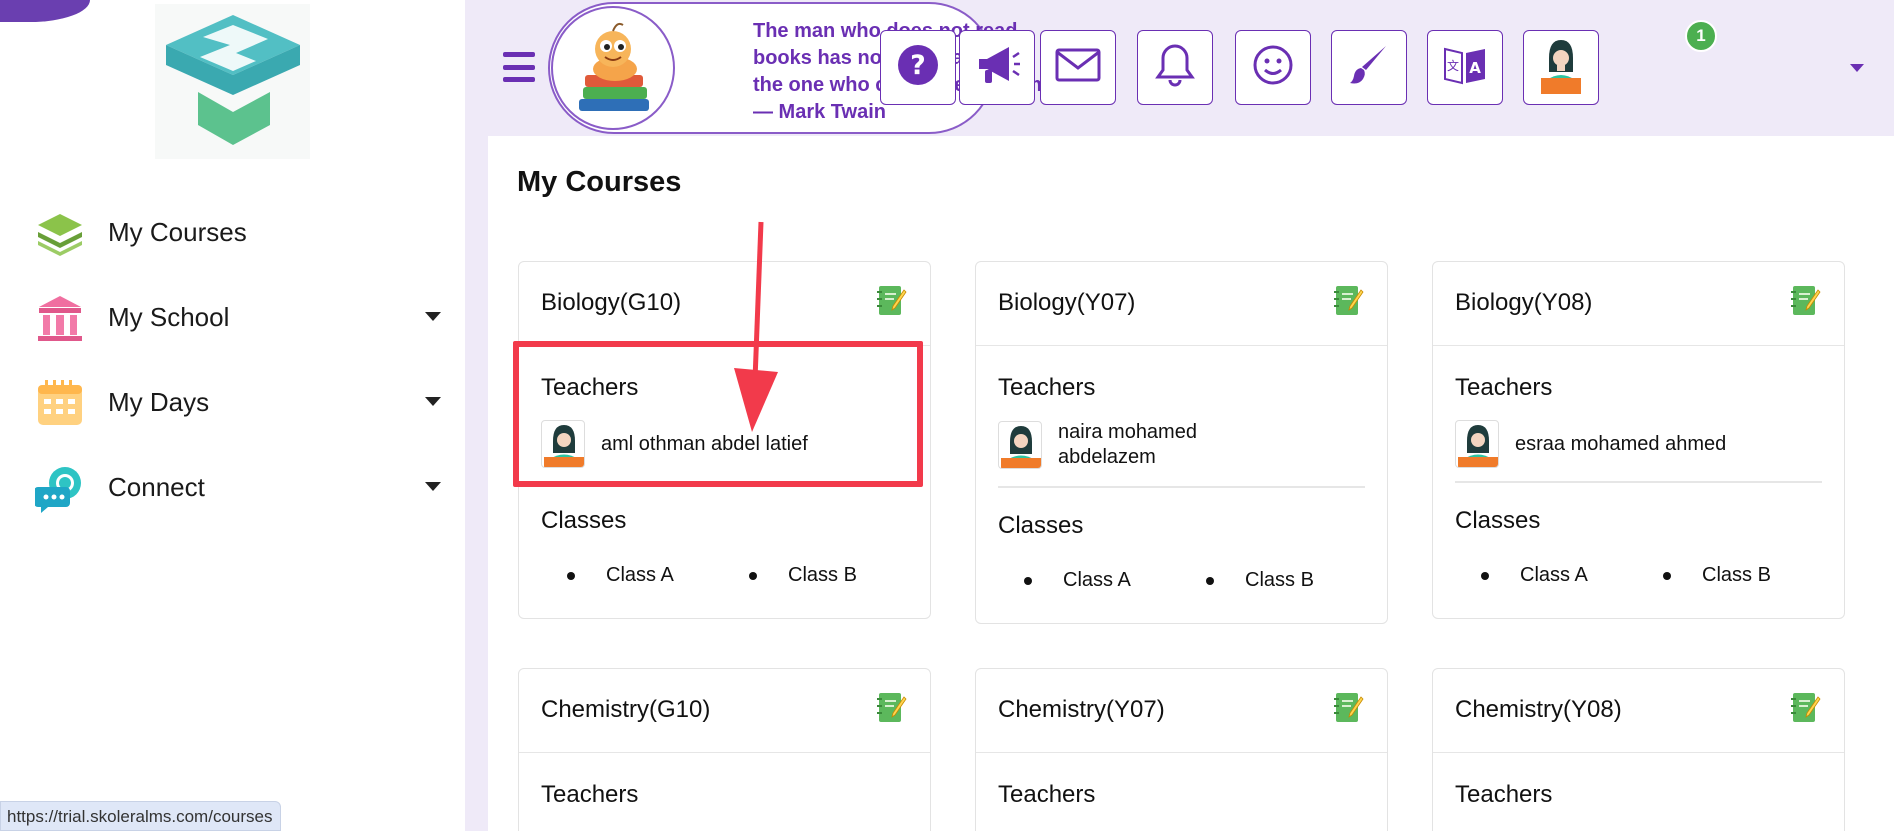 The image size is (1894, 831). What do you see at coordinates (1638, 711) in the screenshot?
I see `card-header: Chemistry(Y08)` at bounding box center [1638, 711].